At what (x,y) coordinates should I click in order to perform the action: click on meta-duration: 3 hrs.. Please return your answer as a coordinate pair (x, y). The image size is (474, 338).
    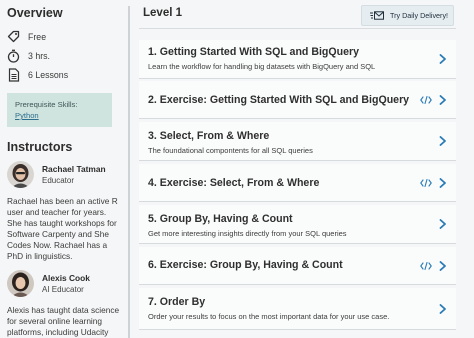
    Looking at the image, I should click on (66, 55).